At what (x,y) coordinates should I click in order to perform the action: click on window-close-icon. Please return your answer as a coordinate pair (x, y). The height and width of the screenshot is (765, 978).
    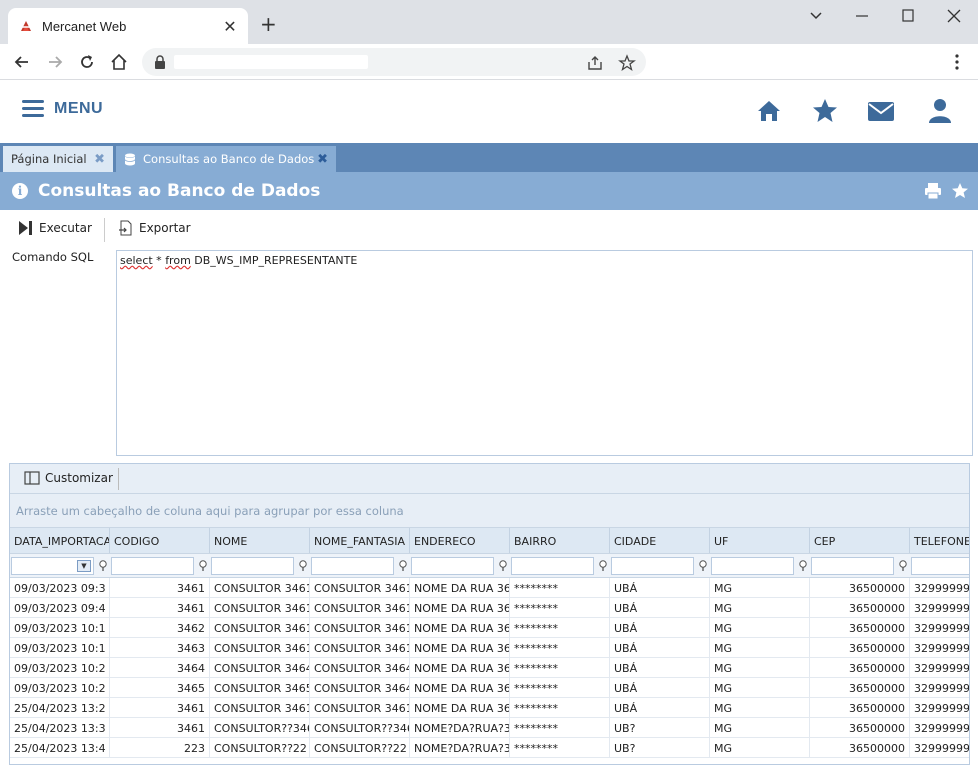
    Looking at the image, I should click on (954, 16).